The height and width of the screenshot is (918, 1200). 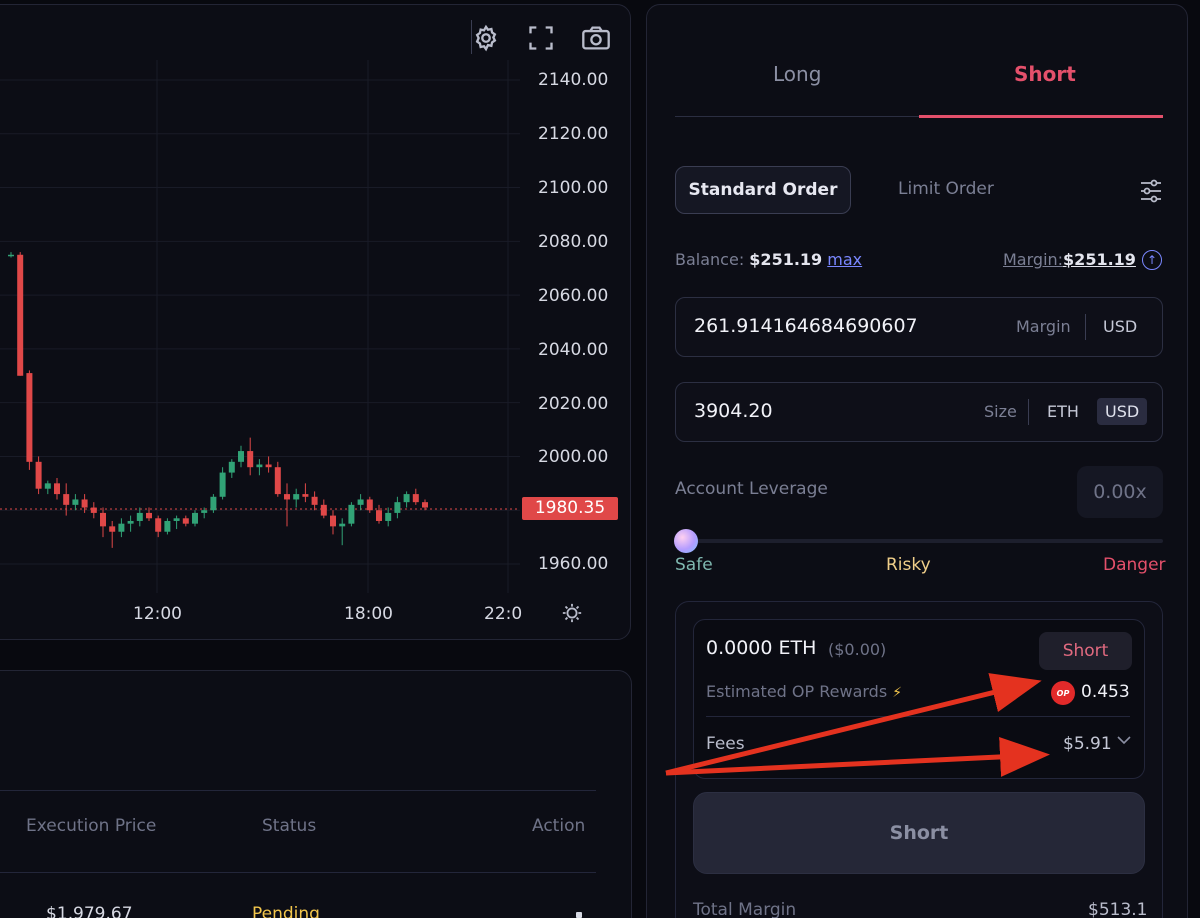 I want to click on settings-icon, so click(x=486, y=38).